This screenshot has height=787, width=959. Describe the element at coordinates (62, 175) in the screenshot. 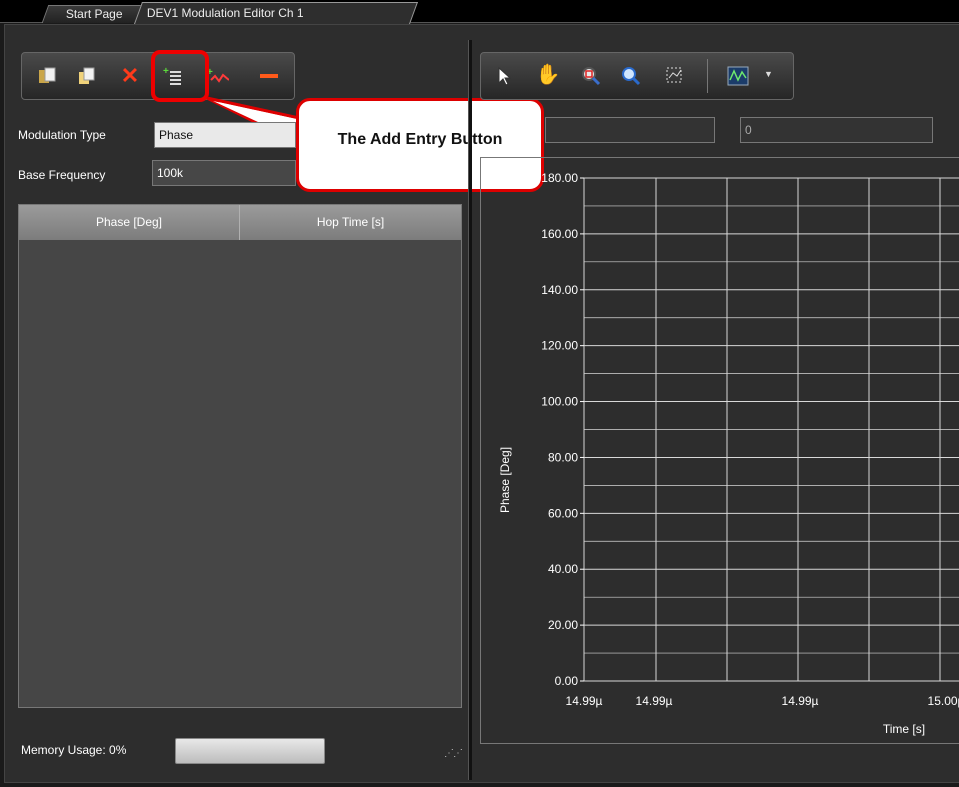

I see `base-frequency-label: Base Frequency` at that location.